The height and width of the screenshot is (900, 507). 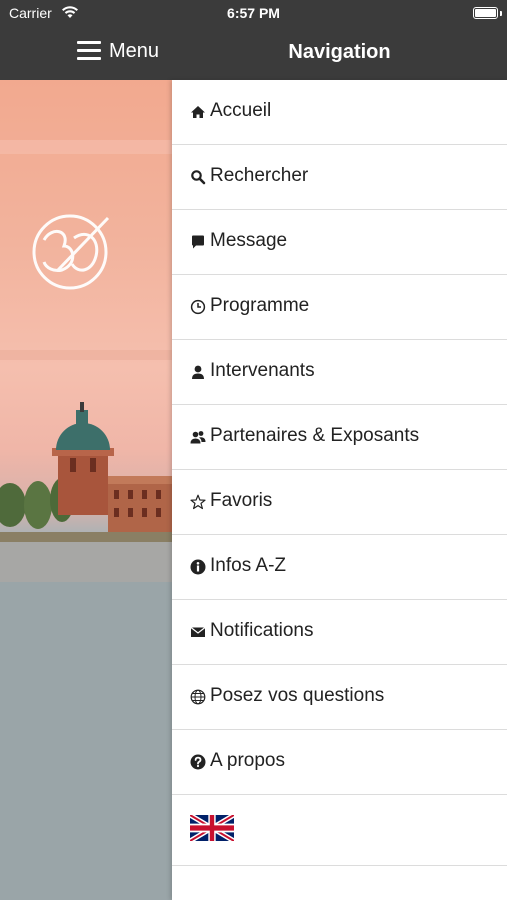 I want to click on clock-time: 6:57 PM, so click(x=253, y=13).